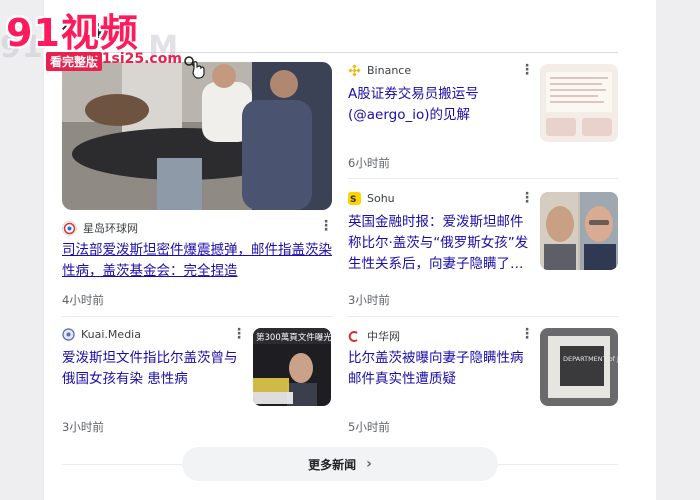 Image resolution: width=700 pixels, height=500 pixels. Describe the element at coordinates (197, 136) in the screenshot. I see `article-1-image` at that location.